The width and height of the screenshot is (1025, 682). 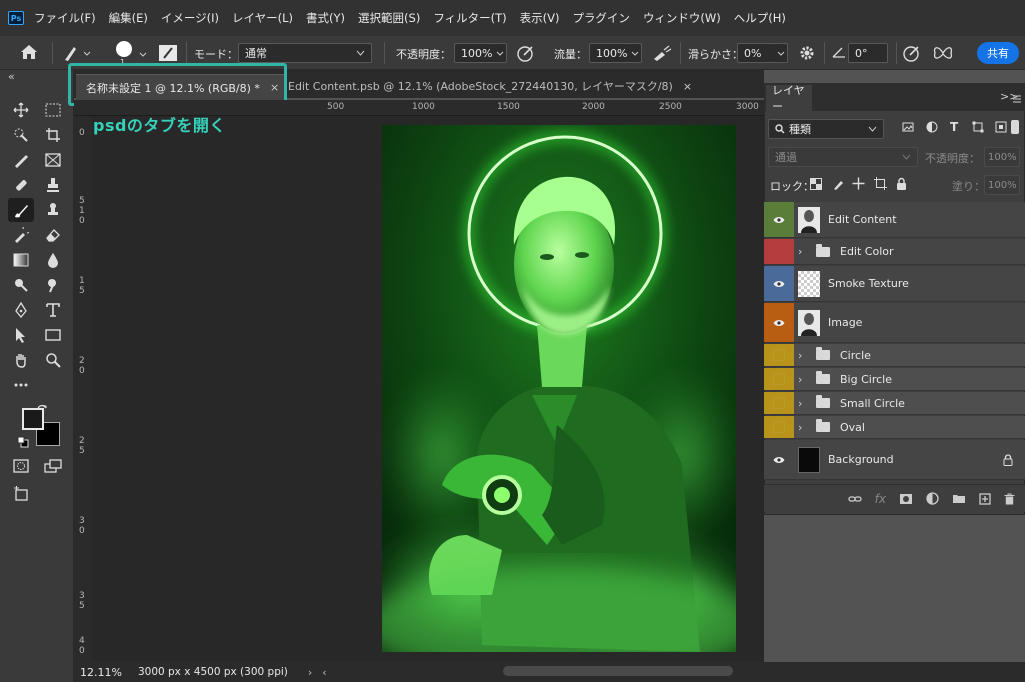 I want to click on pen-tool-icon, so click(x=21, y=310).